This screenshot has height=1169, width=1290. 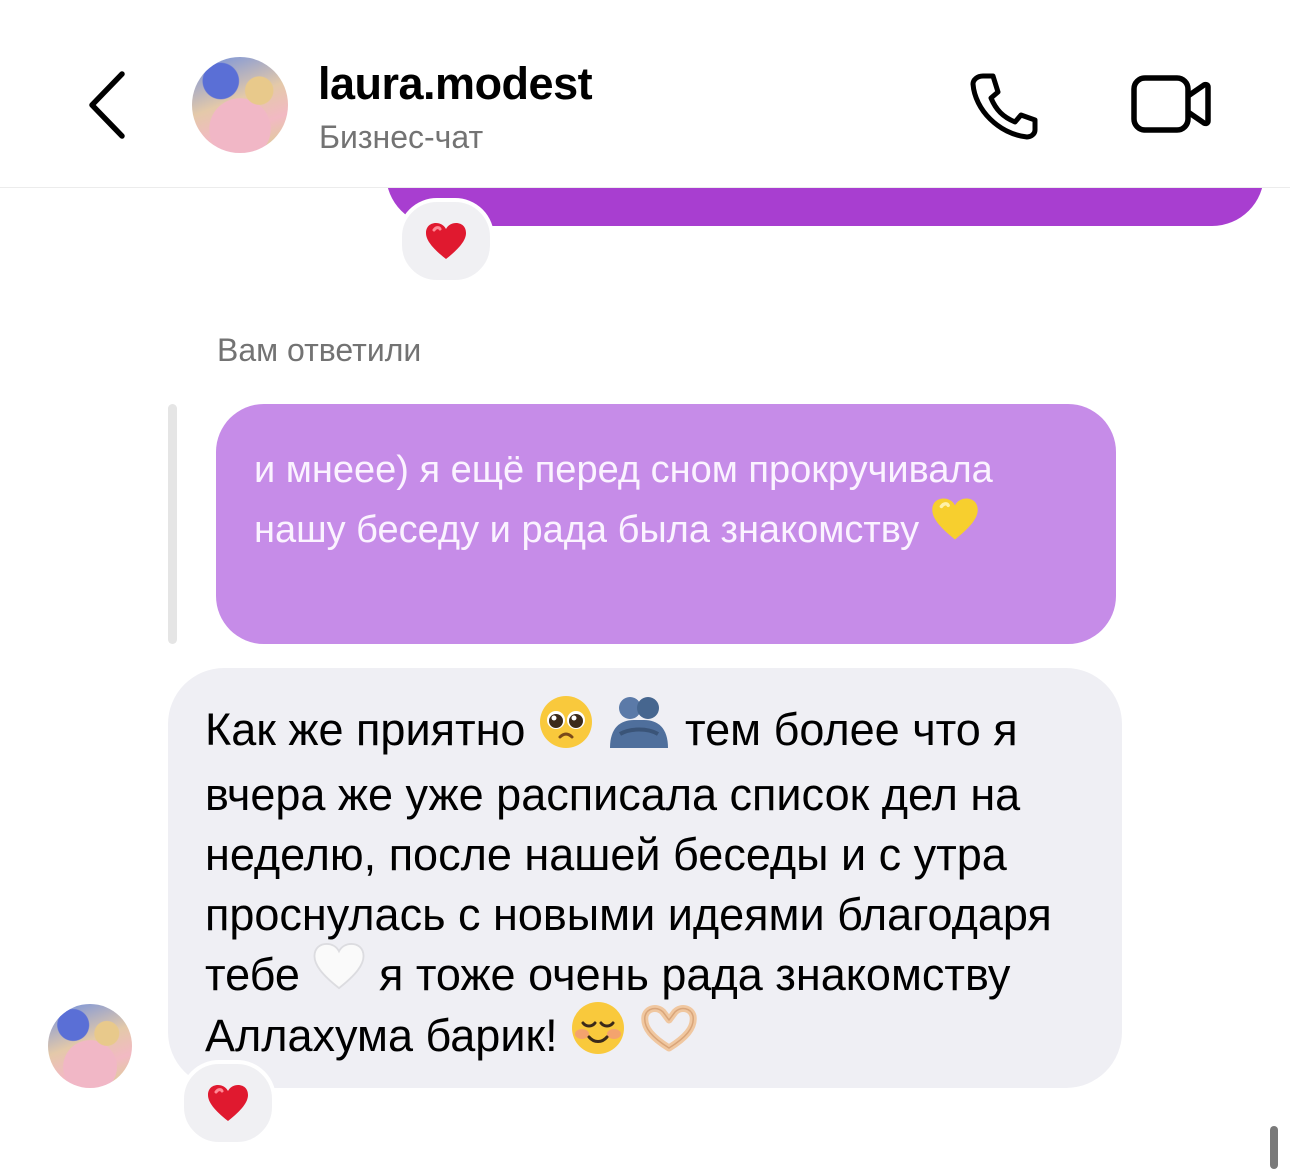 What do you see at coordinates (172, 524) in the screenshot?
I see `reply-indicator-bar` at bounding box center [172, 524].